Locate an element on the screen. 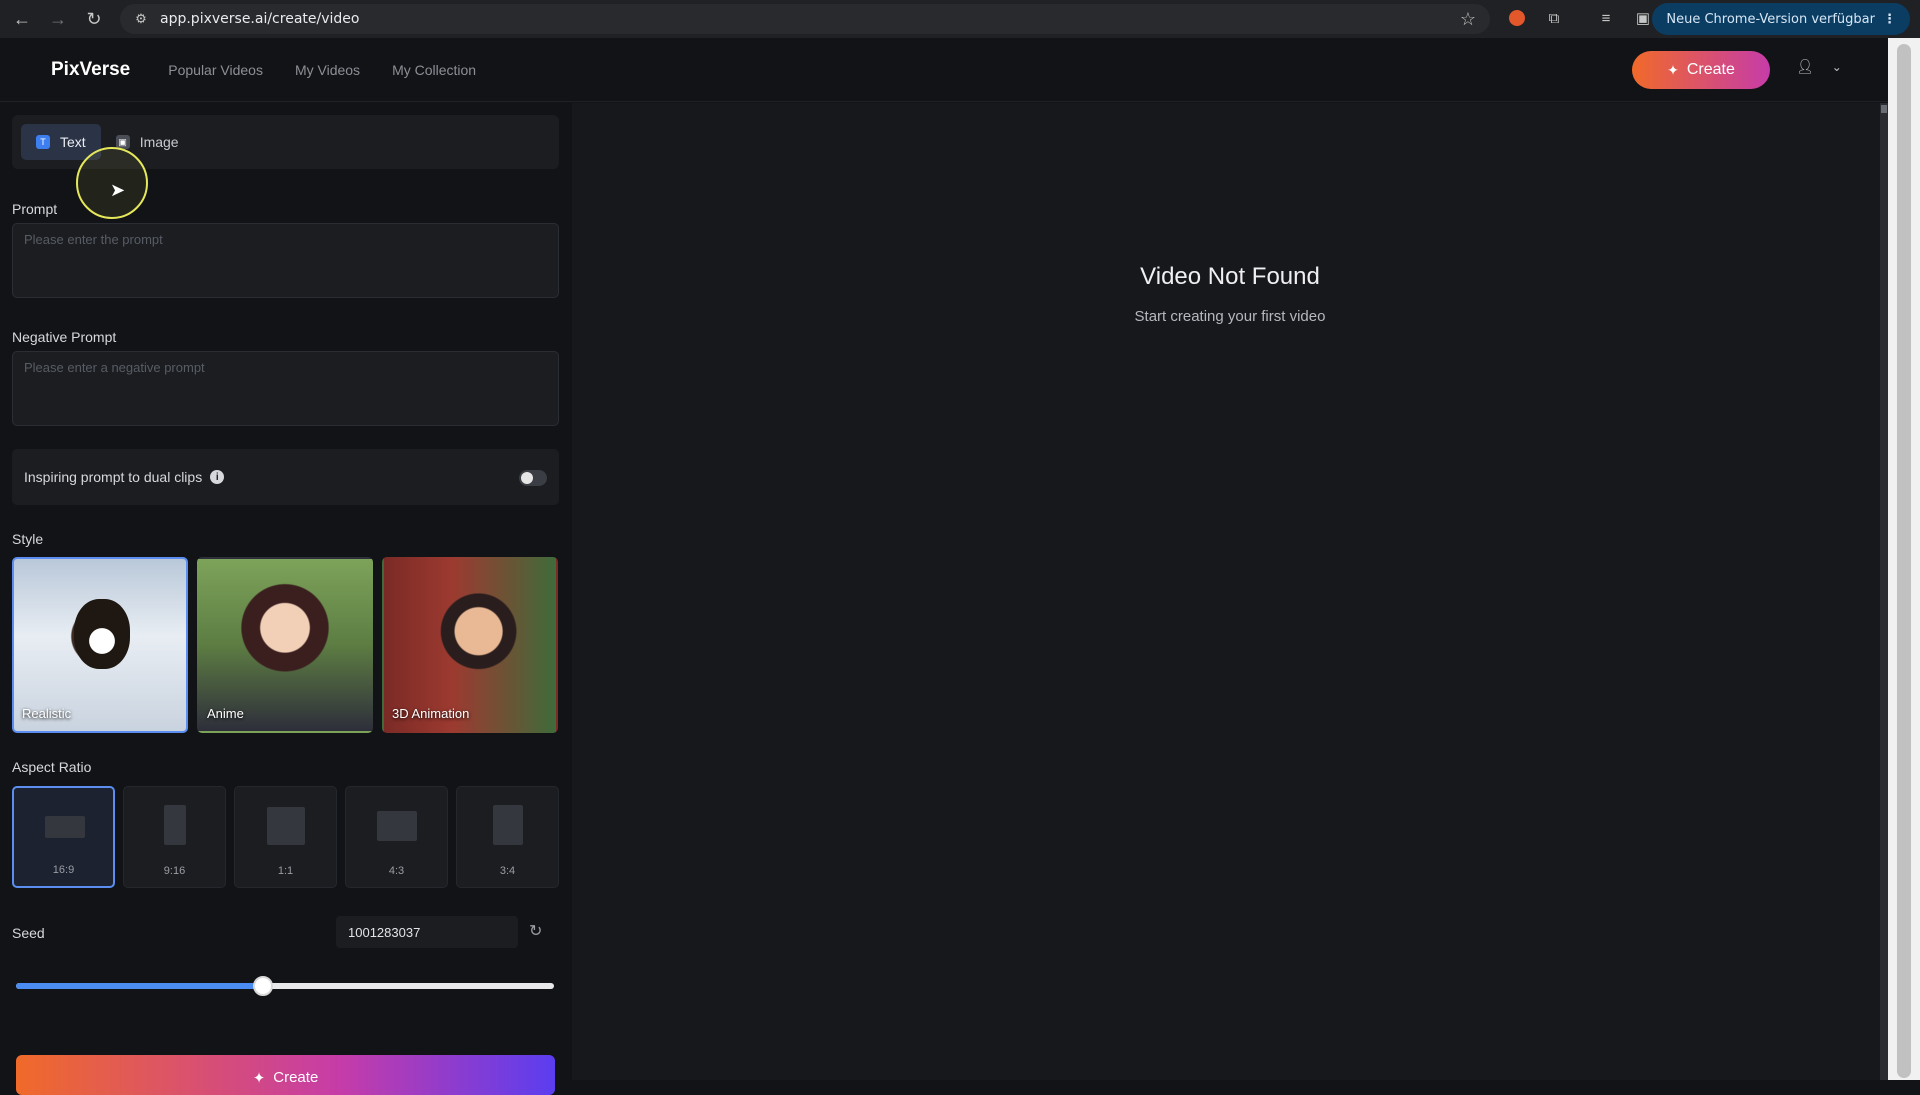 The height and width of the screenshot is (1095, 1920). header-create-button: ✦ Create is located at coordinates (1701, 70).